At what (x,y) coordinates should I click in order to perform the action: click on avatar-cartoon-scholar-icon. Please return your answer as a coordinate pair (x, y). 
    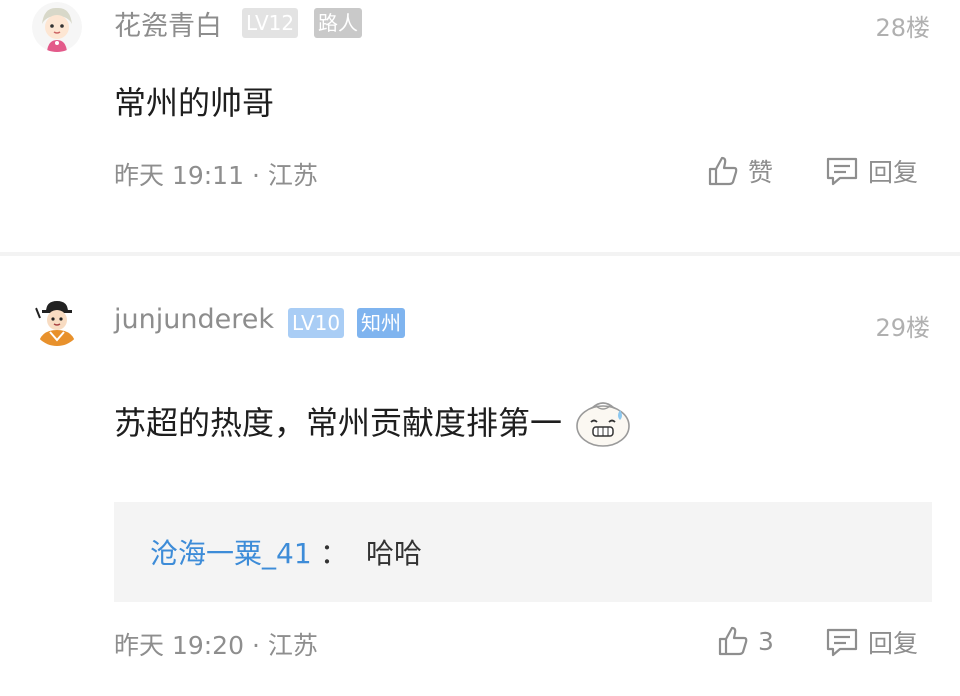
    Looking at the image, I should click on (57, 321).